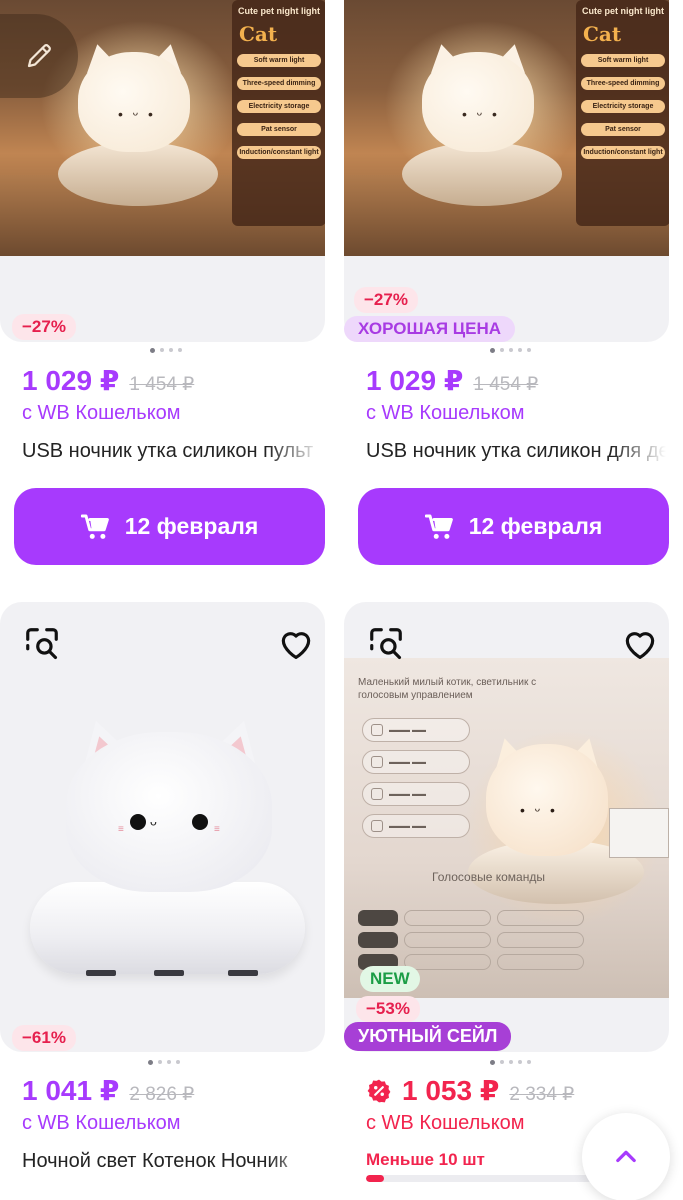 This screenshot has width=683, height=1200. I want to click on discount-badge: −53%, so click(388, 1009).